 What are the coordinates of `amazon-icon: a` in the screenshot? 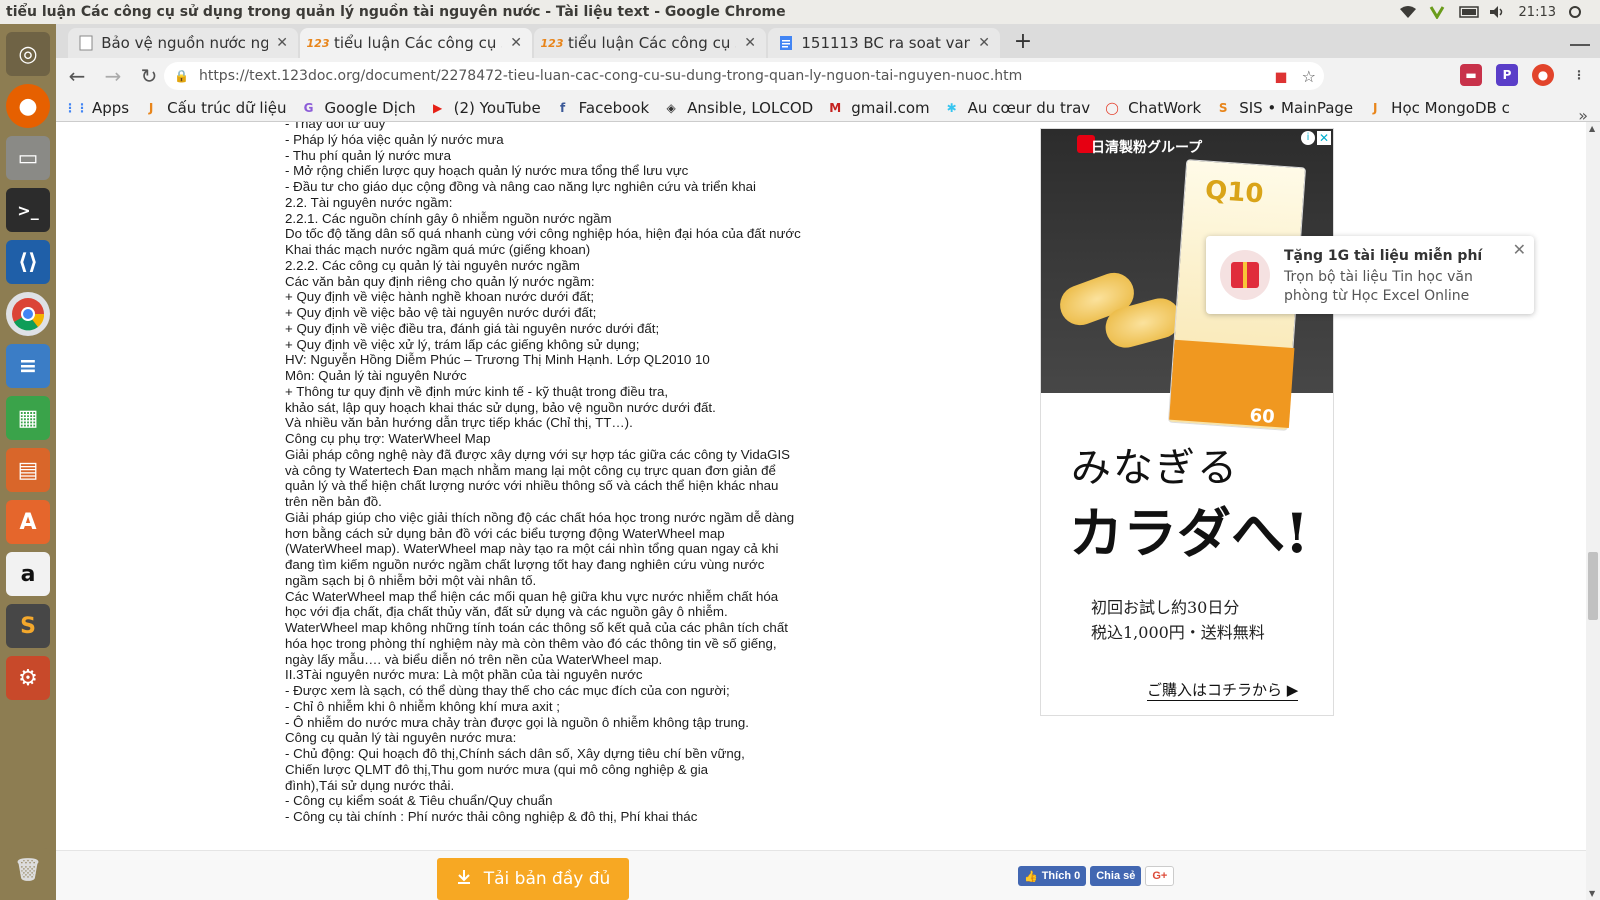 It's located at (28, 574).